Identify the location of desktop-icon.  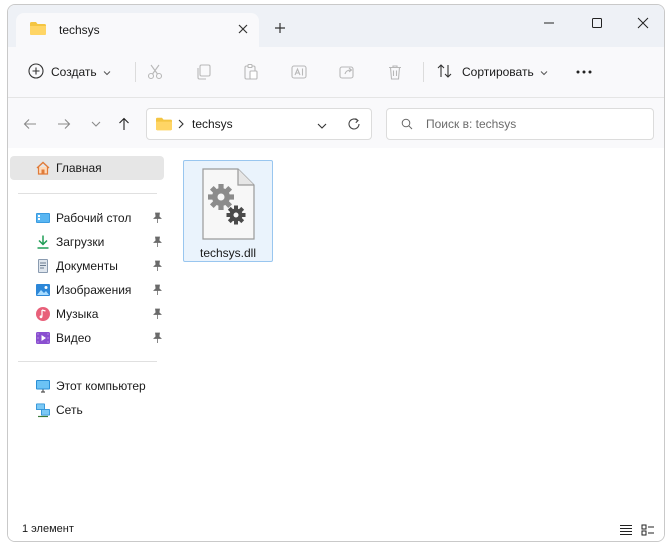
(43, 218).